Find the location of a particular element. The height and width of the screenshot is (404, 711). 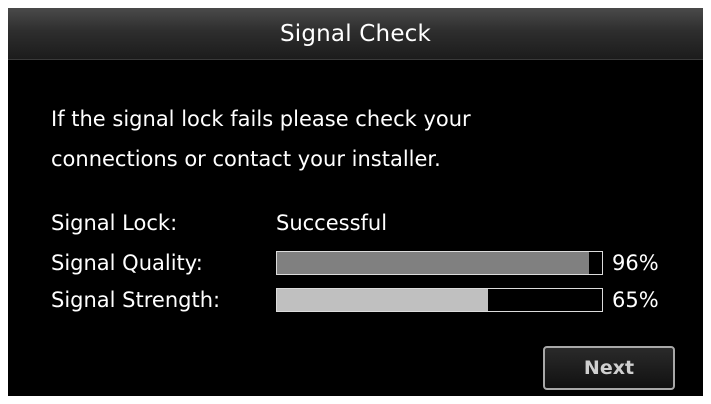

signal-strength-bar is located at coordinates (439, 300).